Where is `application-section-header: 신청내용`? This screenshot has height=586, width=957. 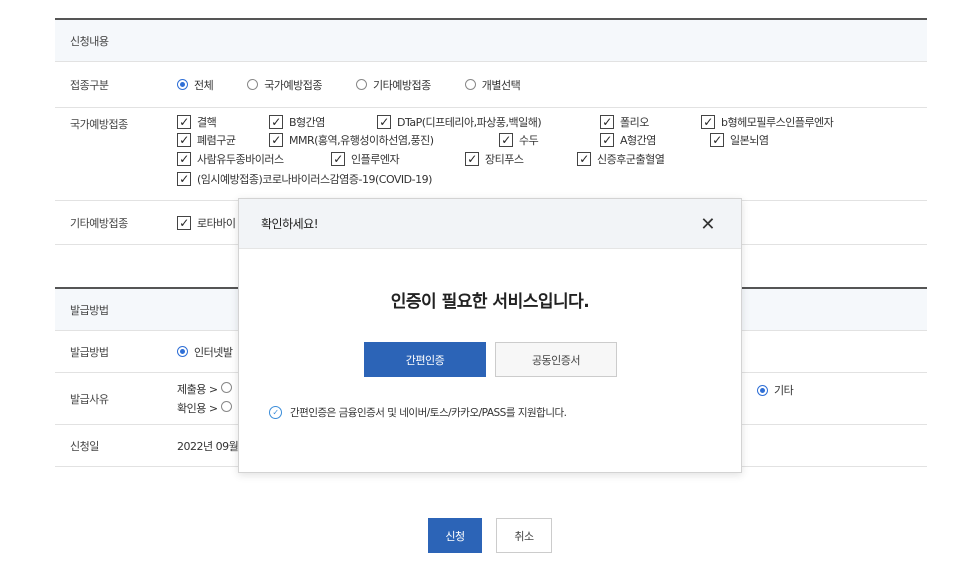 application-section-header: 신청내용 is located at coordinates (491, 41).